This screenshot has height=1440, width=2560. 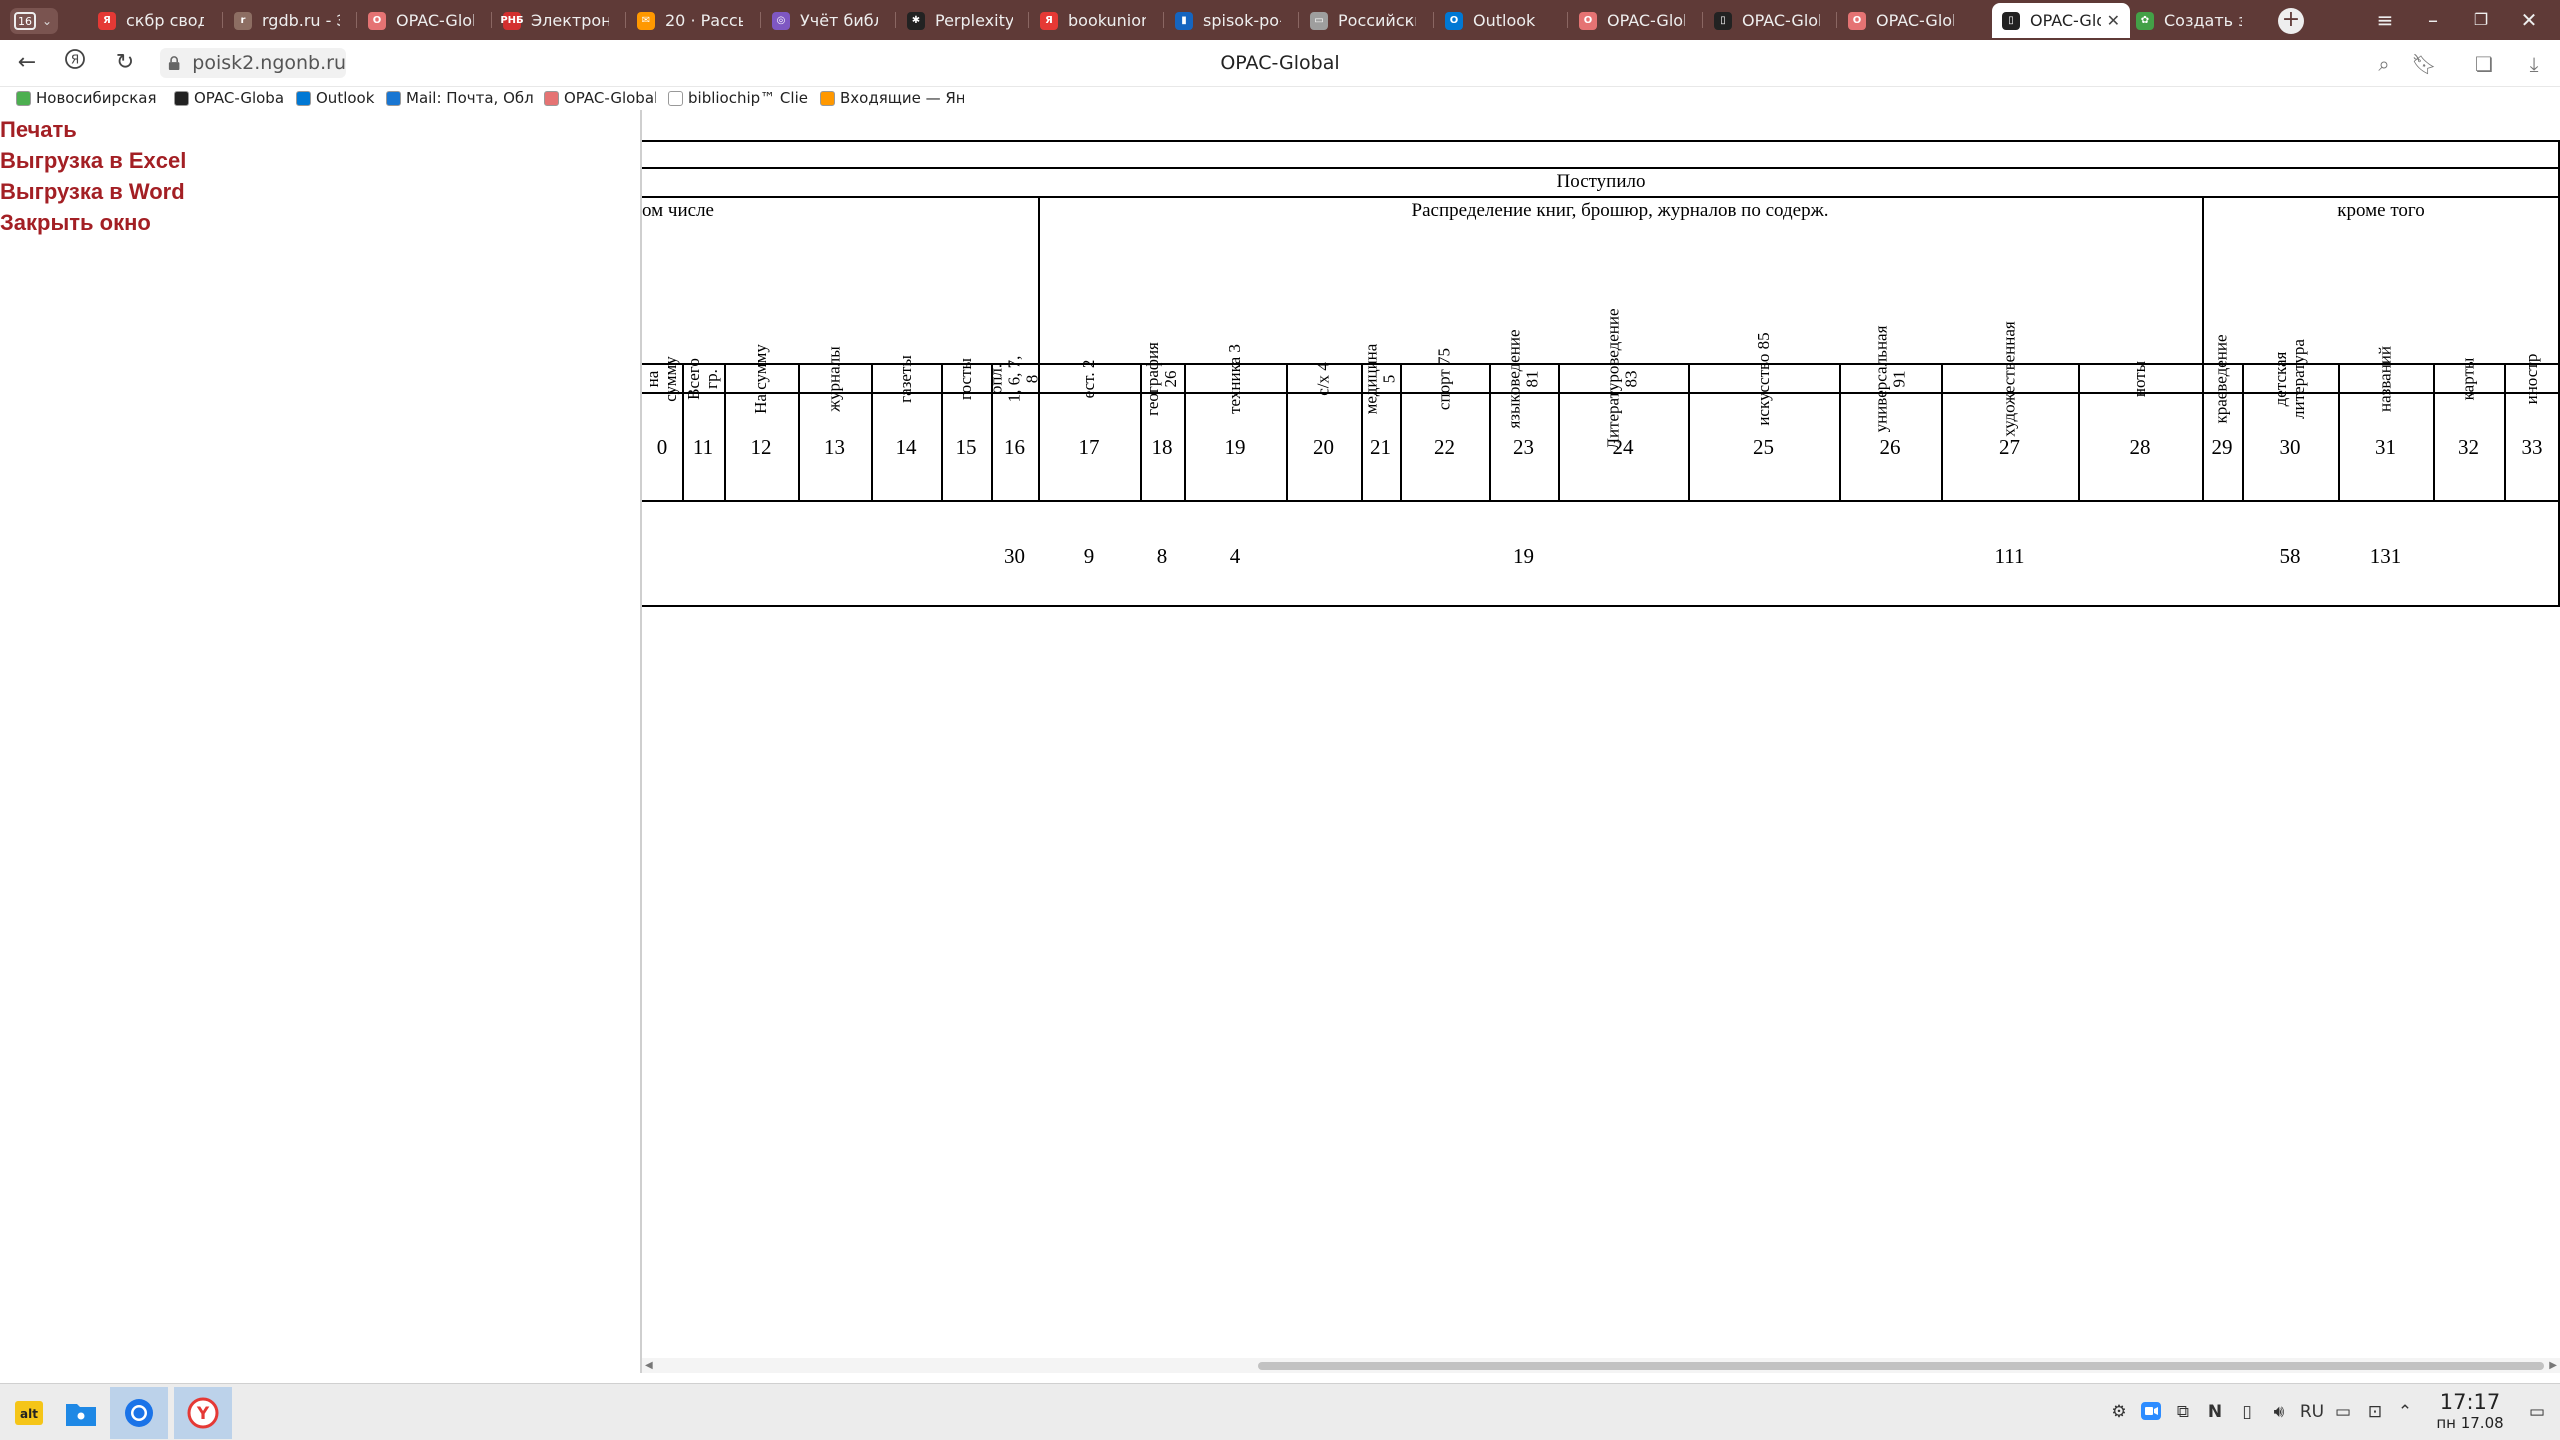 What do you see at coordinates (2343, 1412) in the screenshot?
I see `network-icon: ▭` at bounding box center [2343, 1412].